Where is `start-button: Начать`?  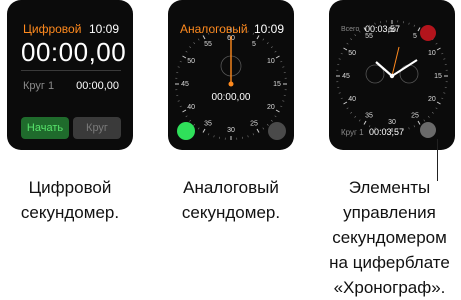
start-button: Начать is located at coordinates (45, 128).